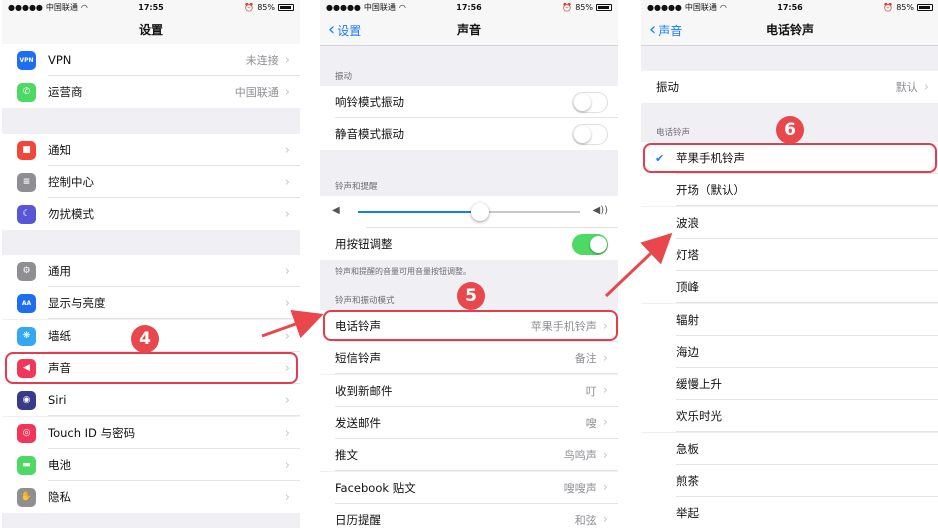 This screenshot has width=938, height=528. Describe the element at coordinates (629, 264) in the screenshot. I see `gutter` at that location.